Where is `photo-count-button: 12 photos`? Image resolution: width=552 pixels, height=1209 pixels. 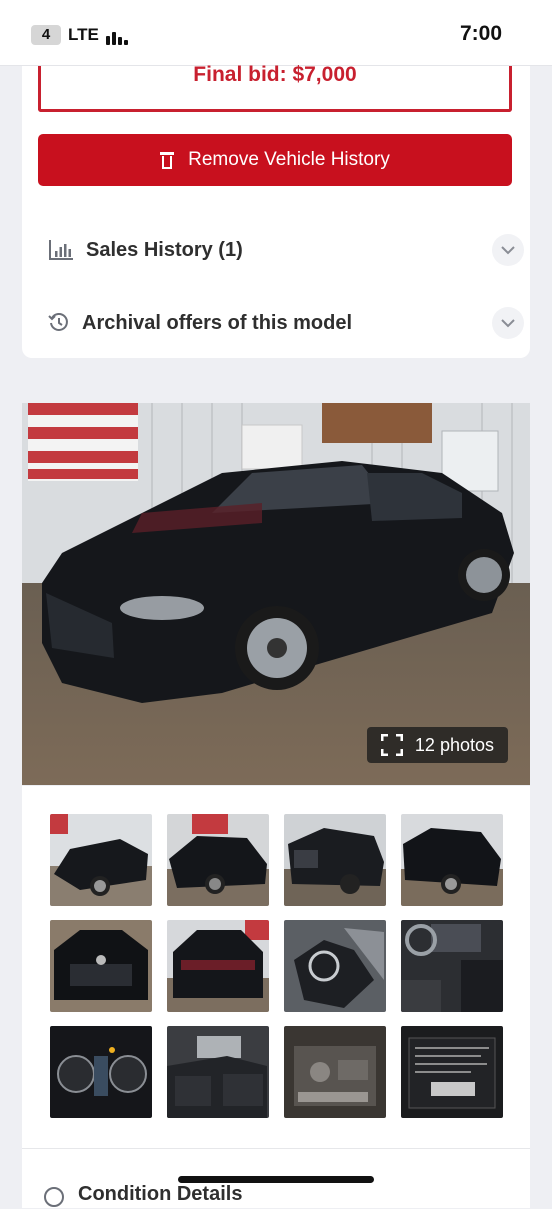
photo-count-button: 12 photos is located at coordinates (437, 745).